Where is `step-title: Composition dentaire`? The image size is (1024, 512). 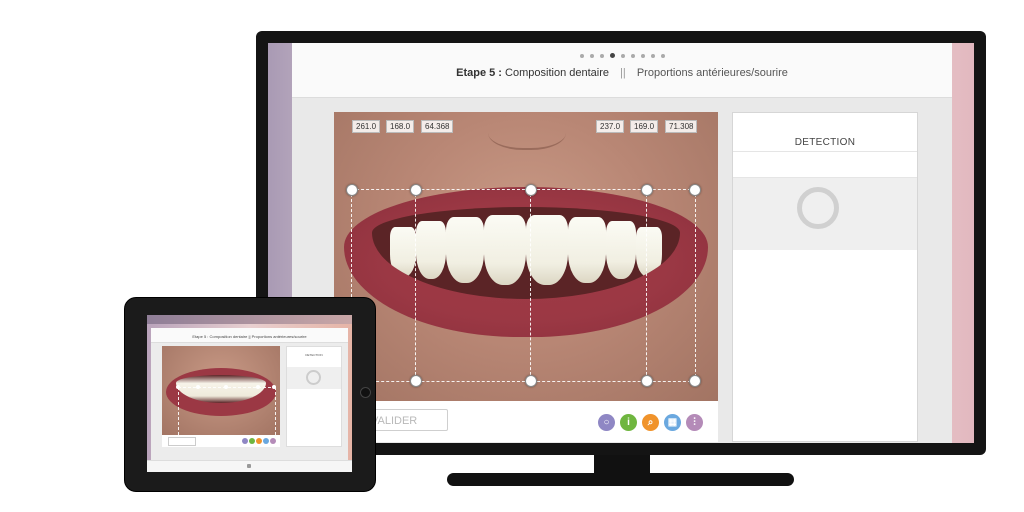 step-title: Composition dentaire is located at coordinates (557, 73).